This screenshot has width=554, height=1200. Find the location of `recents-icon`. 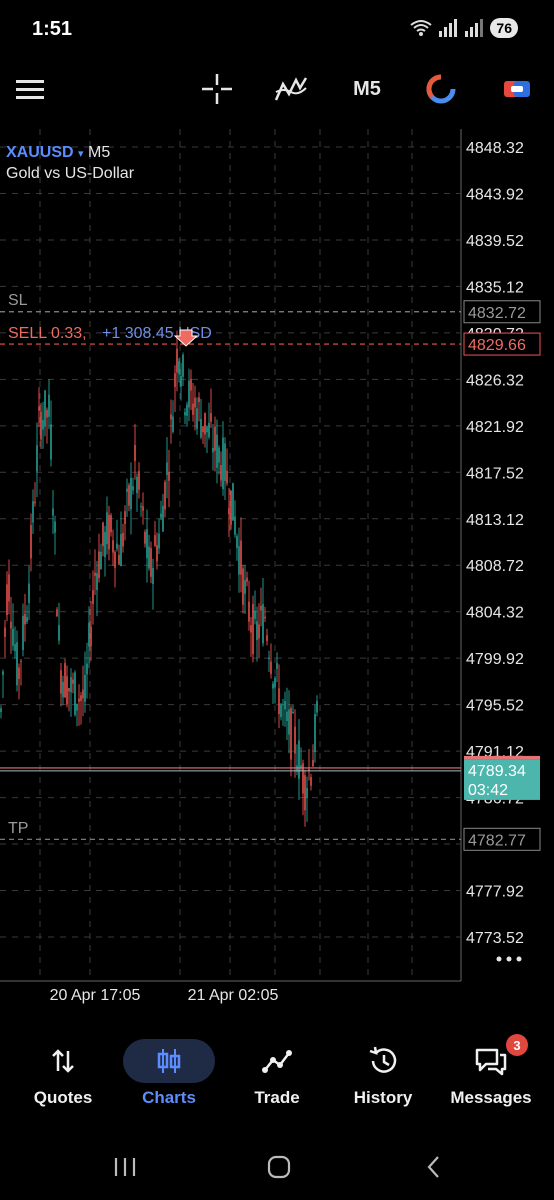

recents-icon is located at coordinates (125, 1167).